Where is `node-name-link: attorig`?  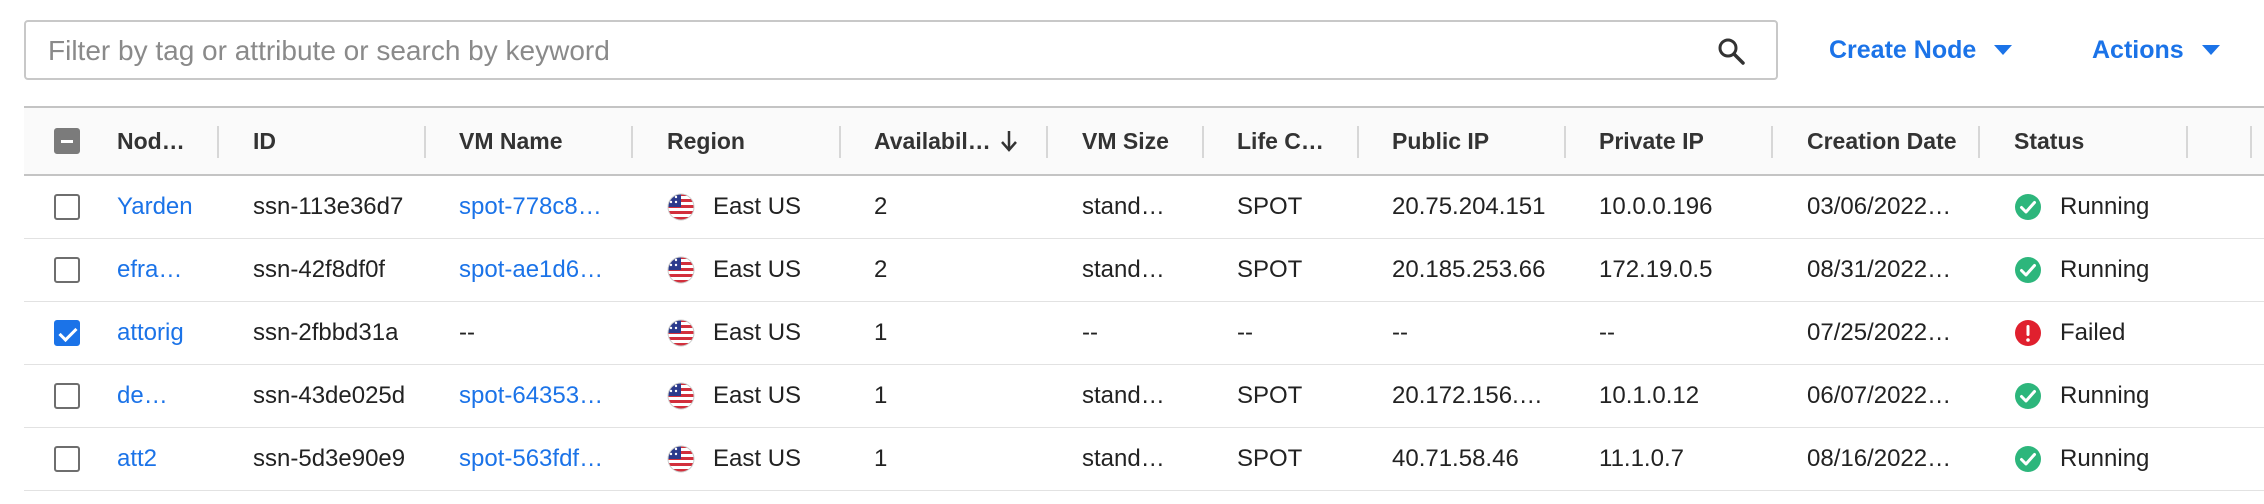
node-name-link: attorig is located at coordinates (150, 333).